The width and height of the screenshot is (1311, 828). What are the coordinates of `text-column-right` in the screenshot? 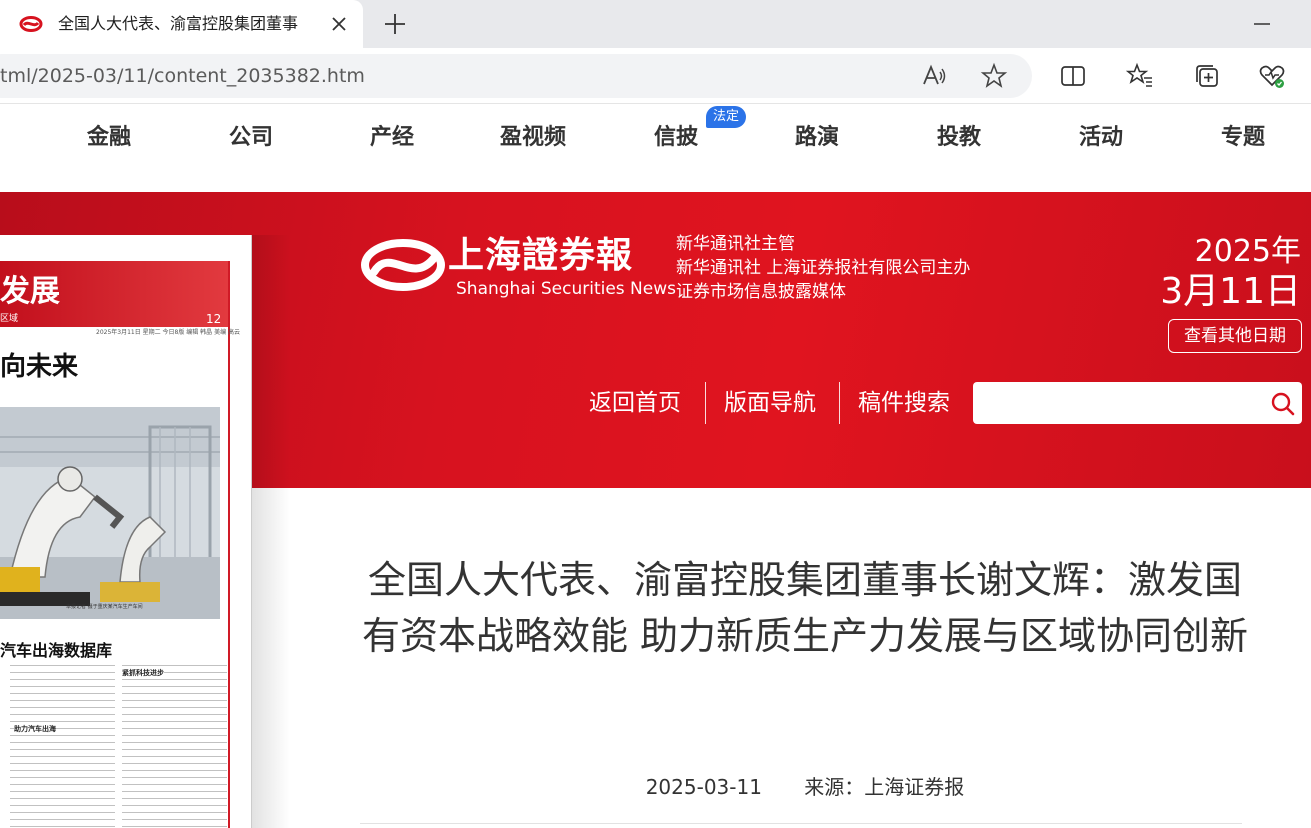 It's located at (174, 746).